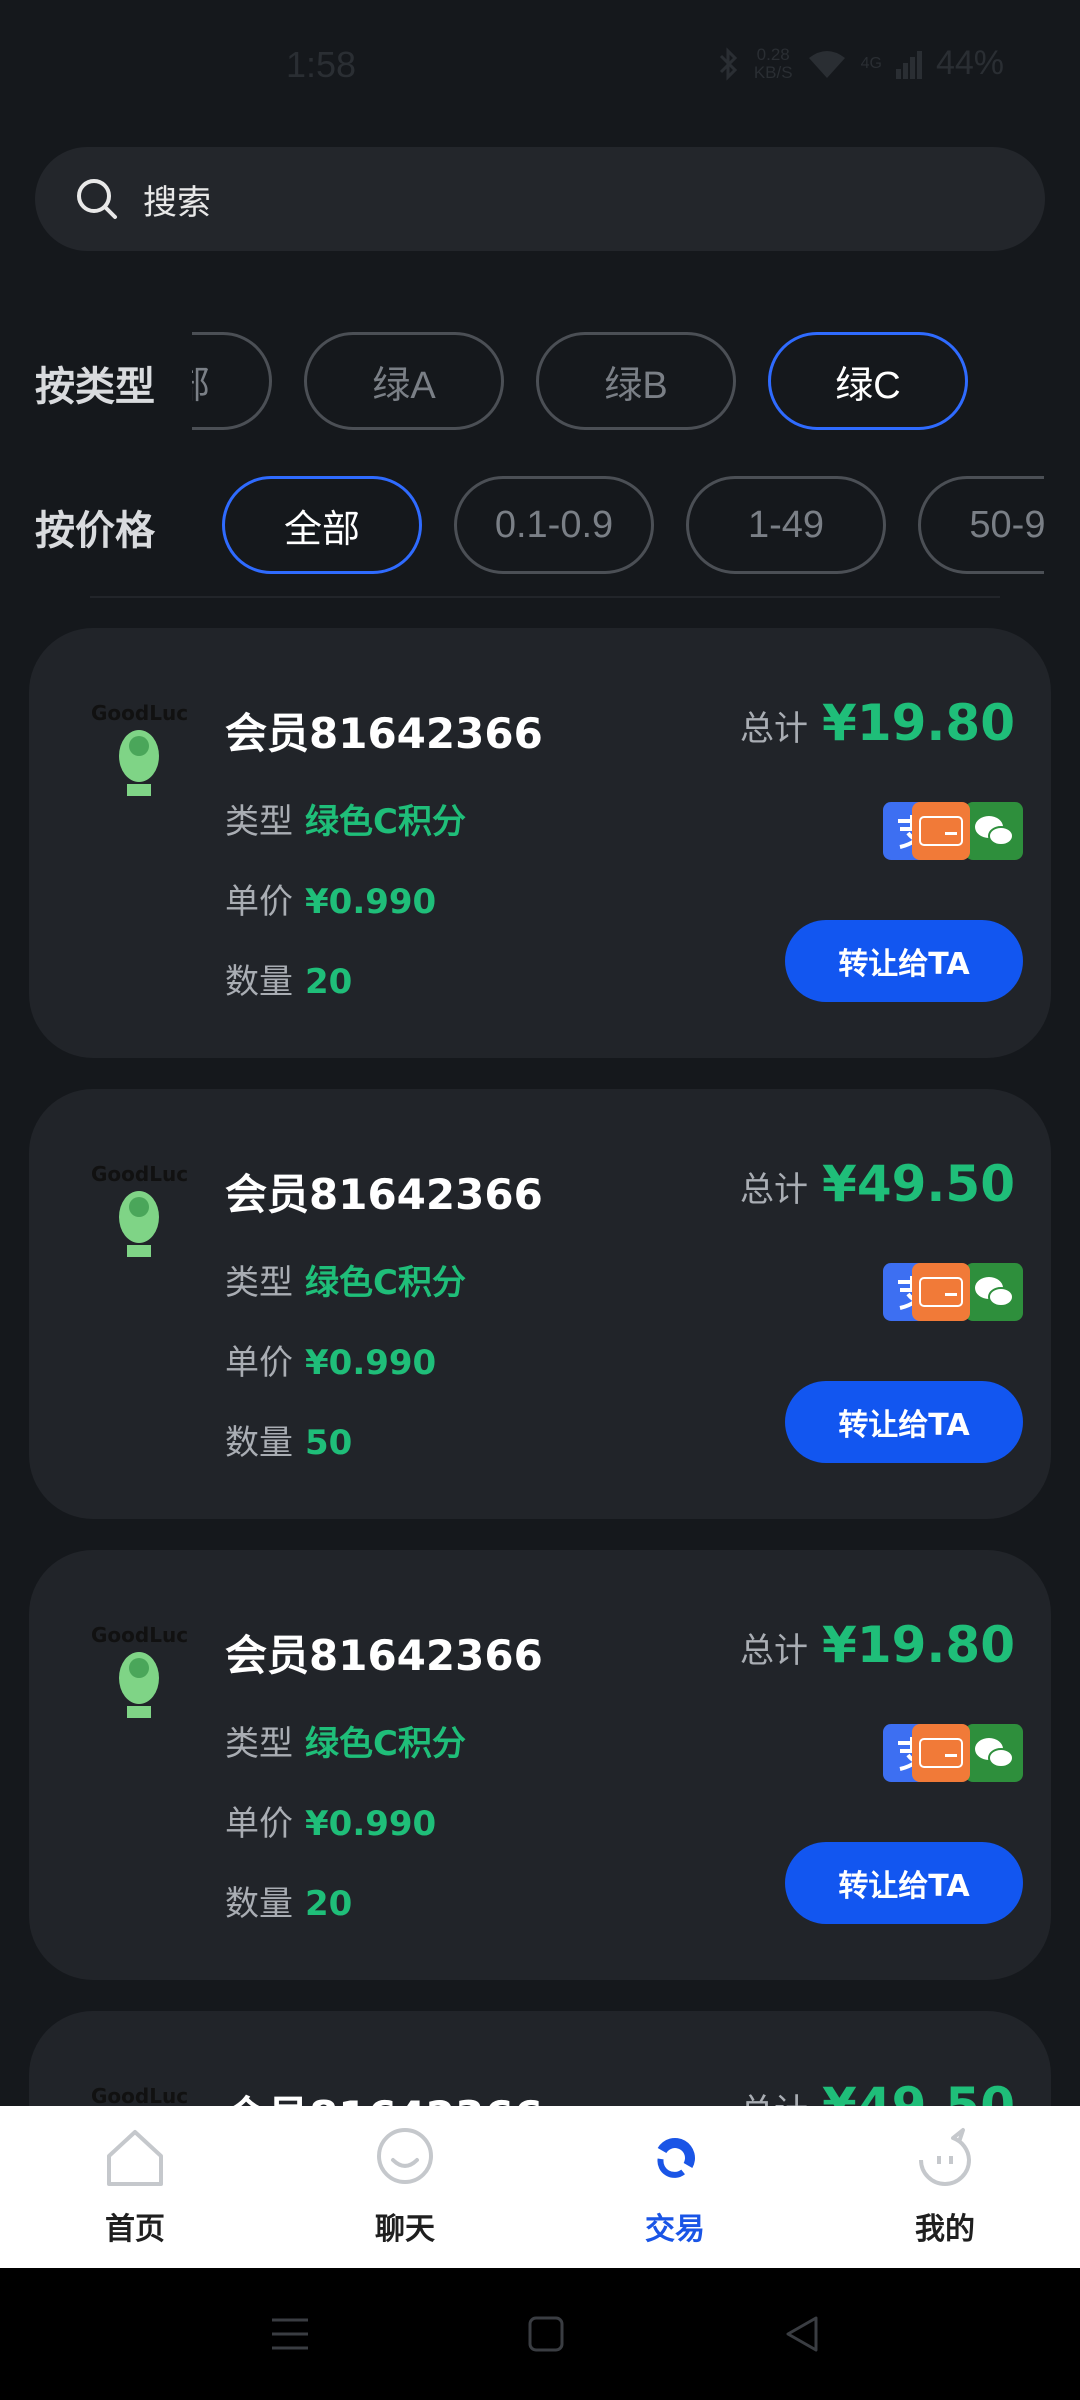  What do you see at coordinates (728, 63) in the screenshot?
I see `bluetooth-icon` at bounding box center [728, 63].